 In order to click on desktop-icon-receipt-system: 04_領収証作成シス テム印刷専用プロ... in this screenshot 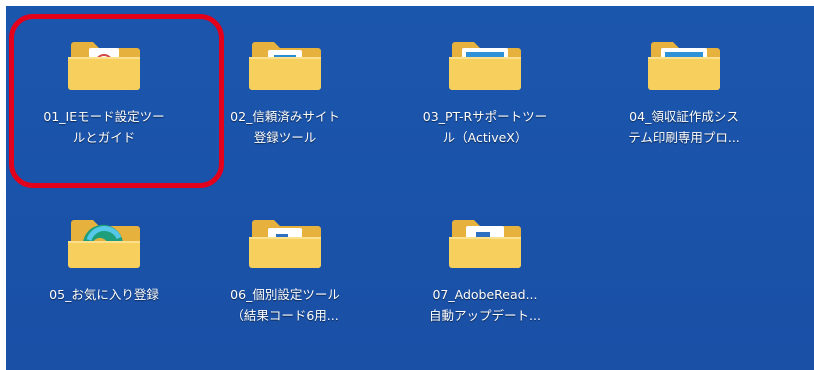, I will do `click(684, 103)`.